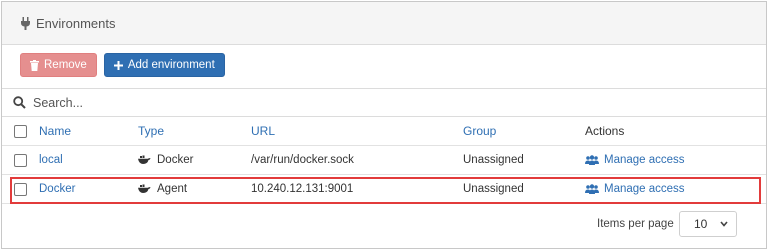  What do you see at coordinates (118, 65) in the screenshot?
I see `plus-icon` at bounding box center [118, 65].